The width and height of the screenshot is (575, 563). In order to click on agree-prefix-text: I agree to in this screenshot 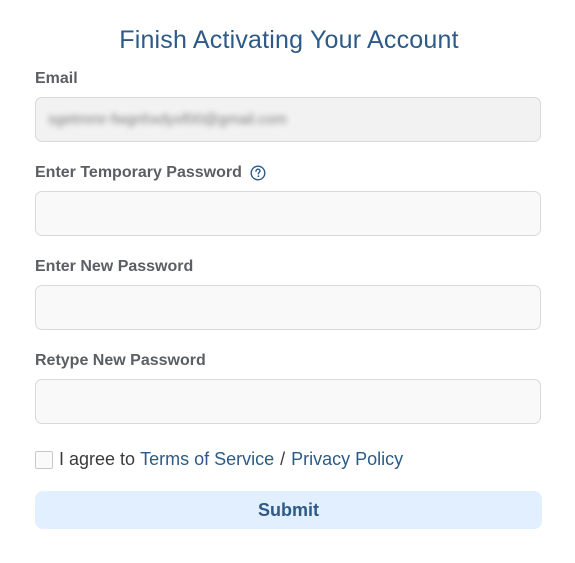, I will do `click(97, 459)`.